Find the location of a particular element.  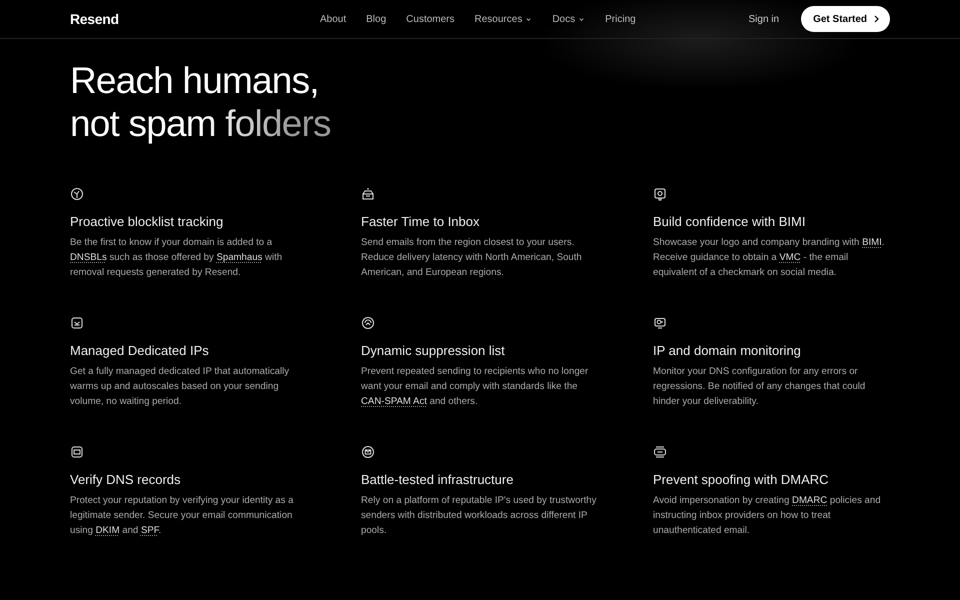

mail-circle-icon is located at coordinates (368, 452).